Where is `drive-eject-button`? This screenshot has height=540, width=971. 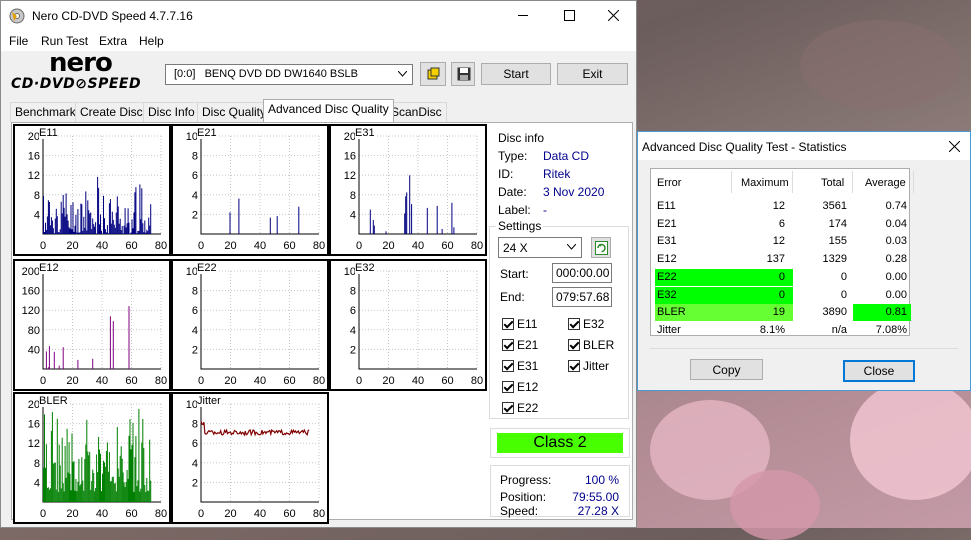 drive-eject-button is located at coordinates (433, 74).